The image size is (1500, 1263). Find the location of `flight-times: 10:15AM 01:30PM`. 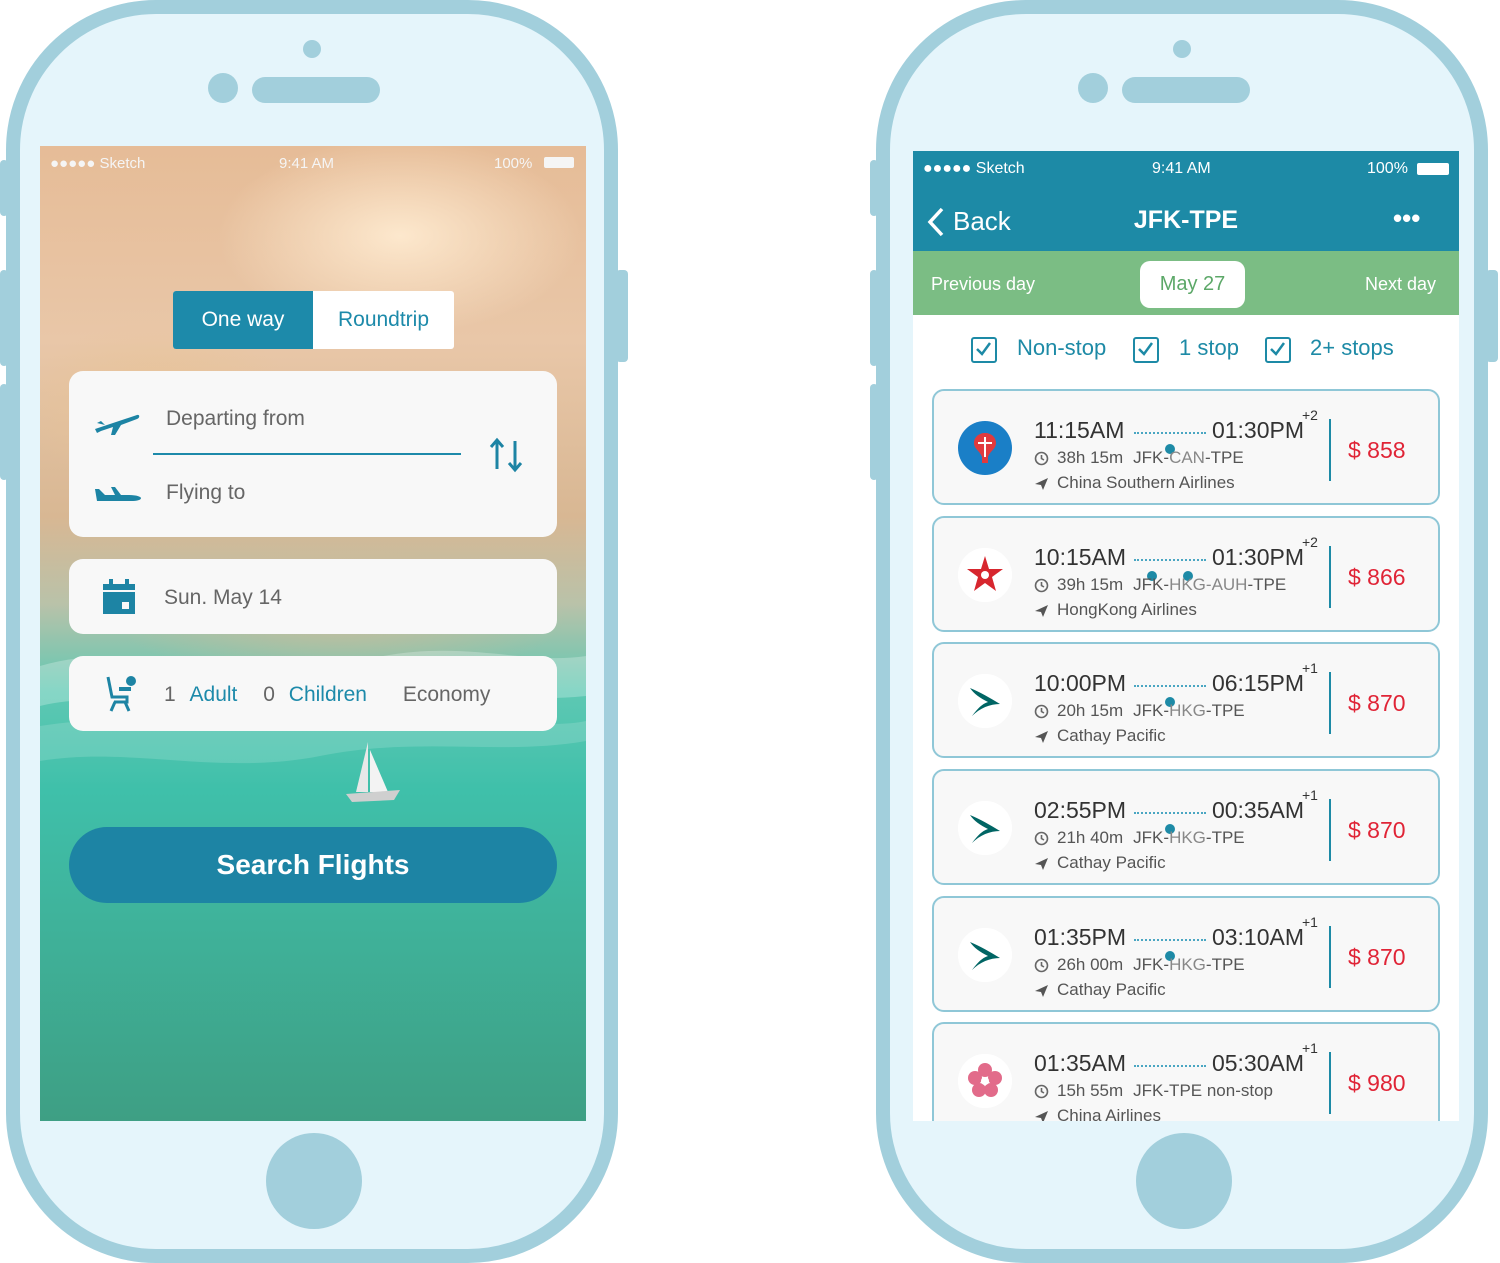

flight-times: 10:15AM 01:30PM is located at coordinates (1179, 562).